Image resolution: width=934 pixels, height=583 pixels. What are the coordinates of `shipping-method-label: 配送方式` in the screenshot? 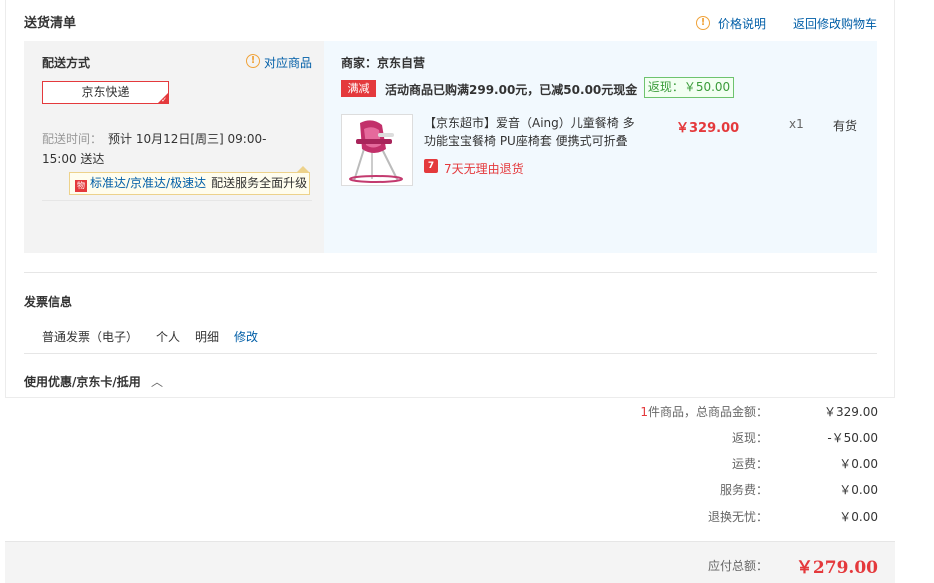 It's located at (66, 63).